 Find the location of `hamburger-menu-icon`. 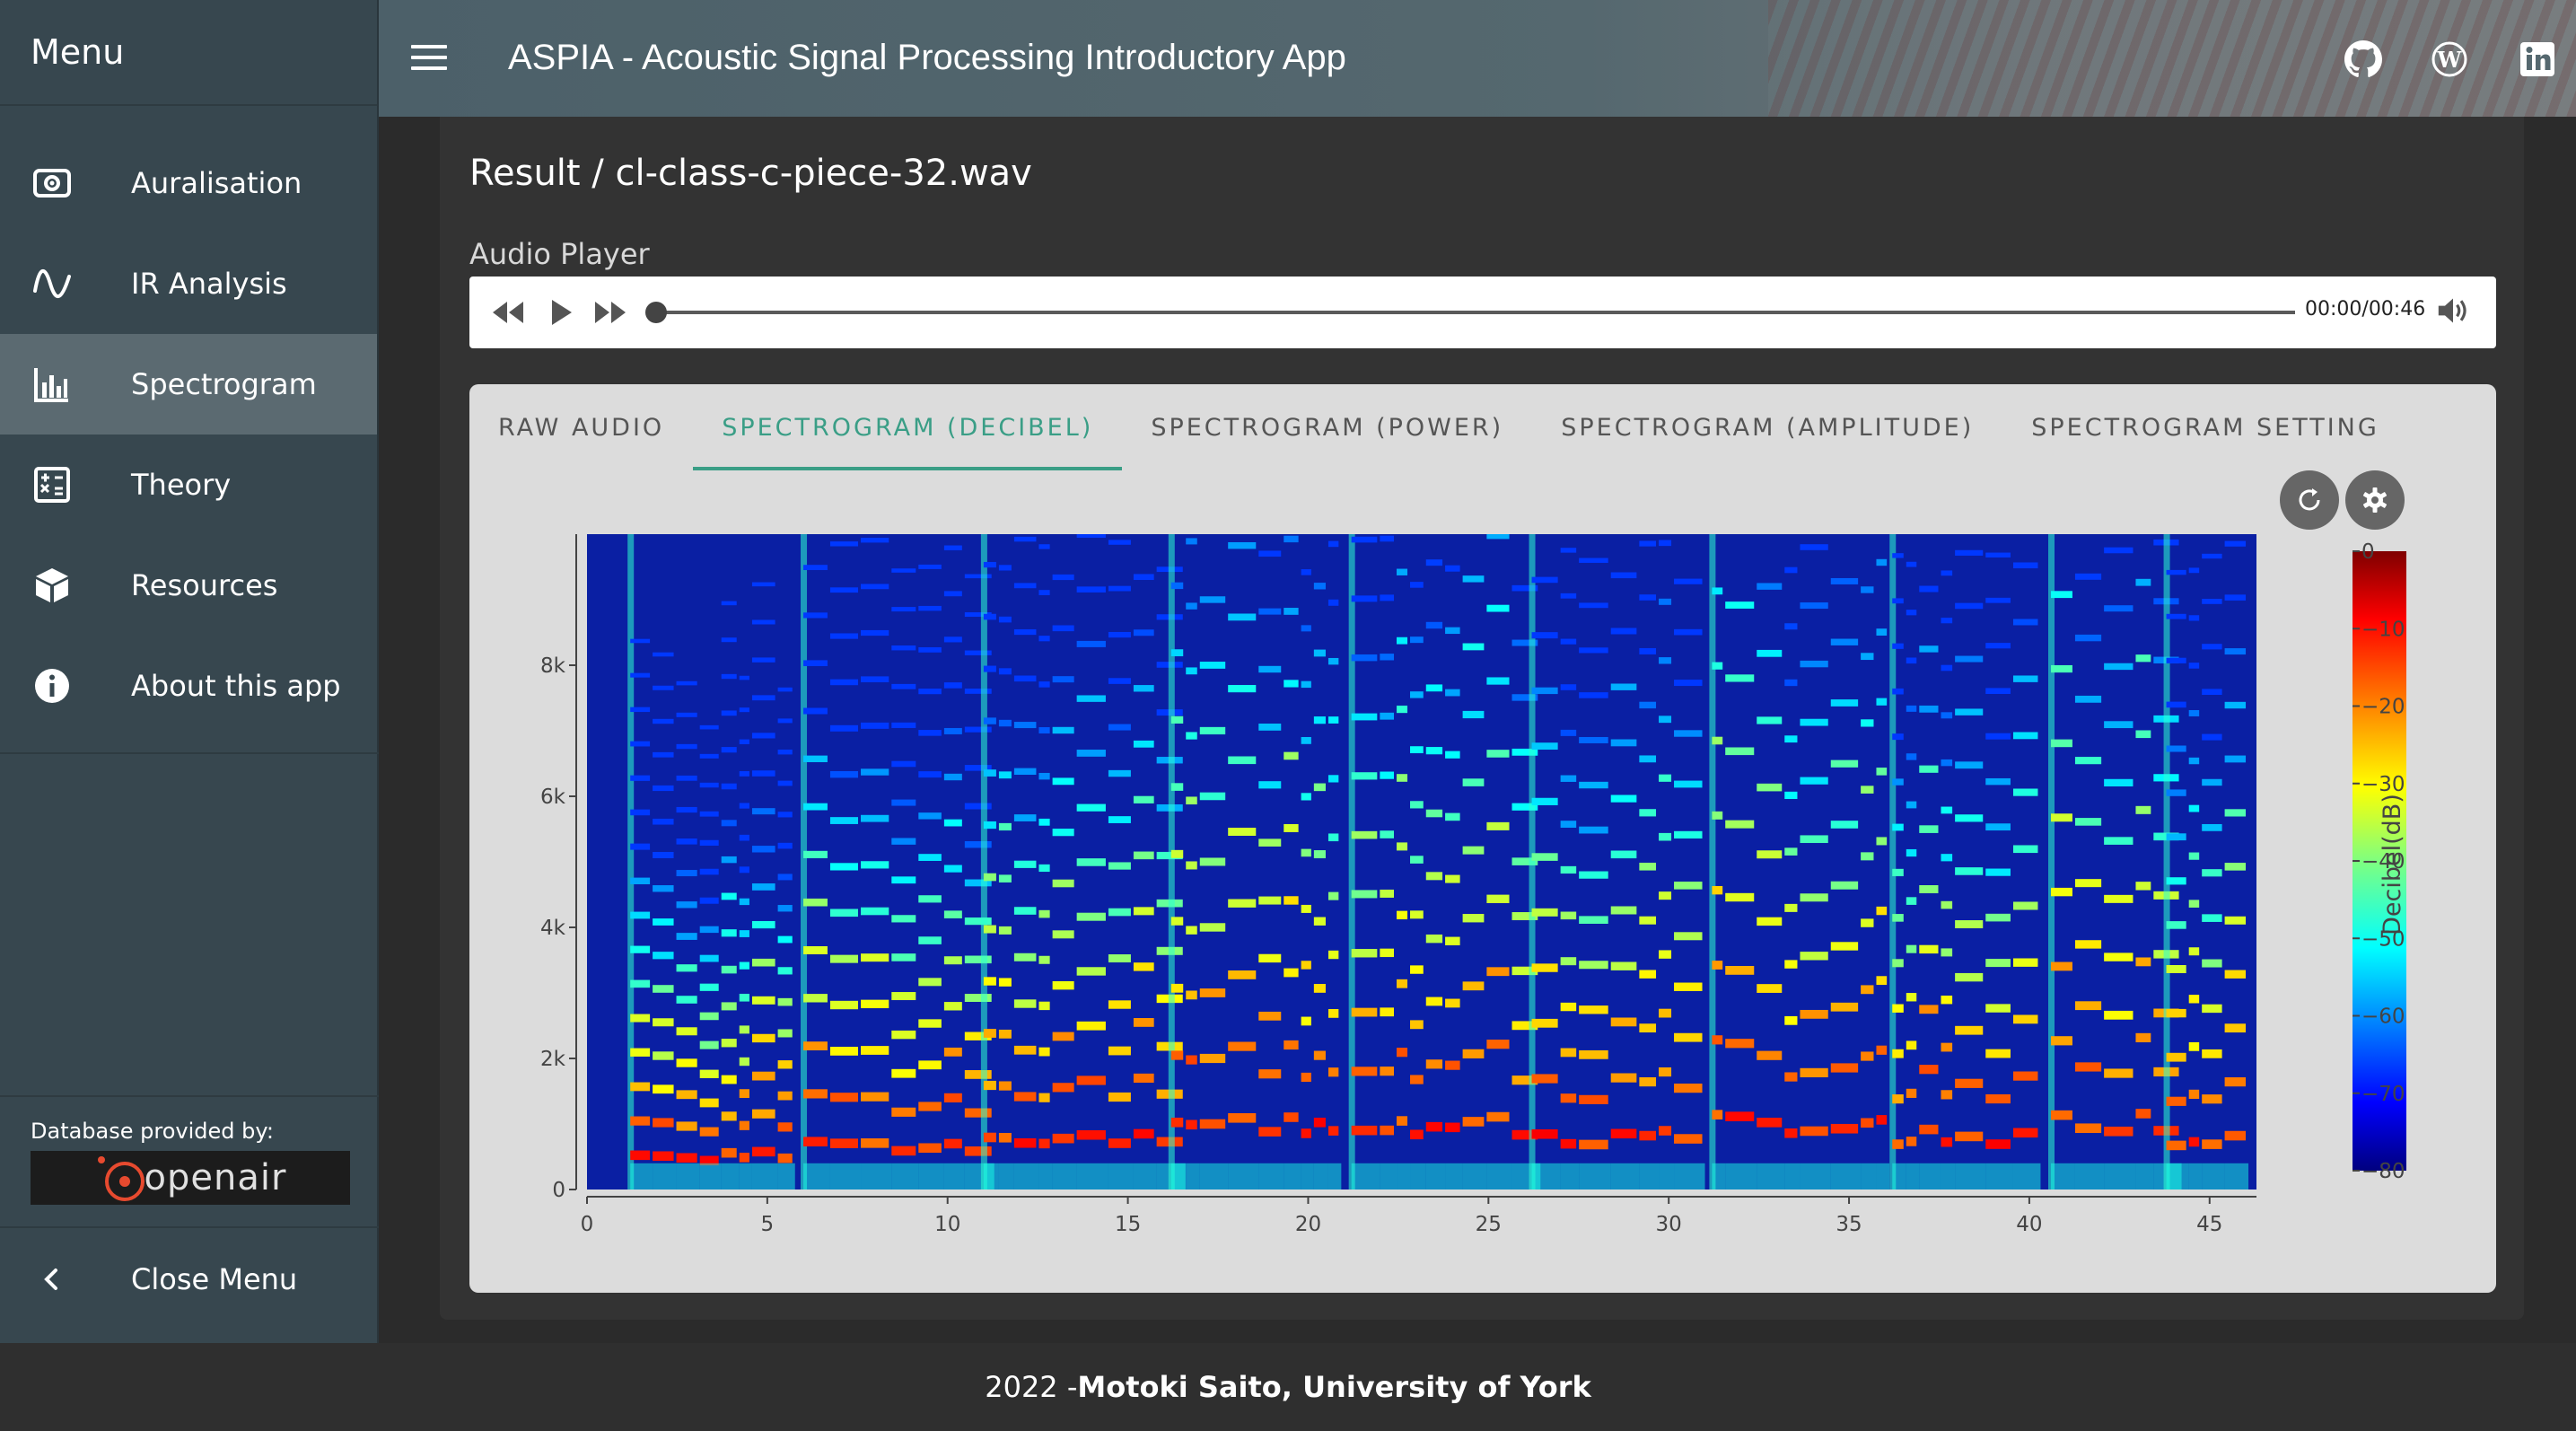

hamburger-menu-icon is located at coordinates (429, 59).